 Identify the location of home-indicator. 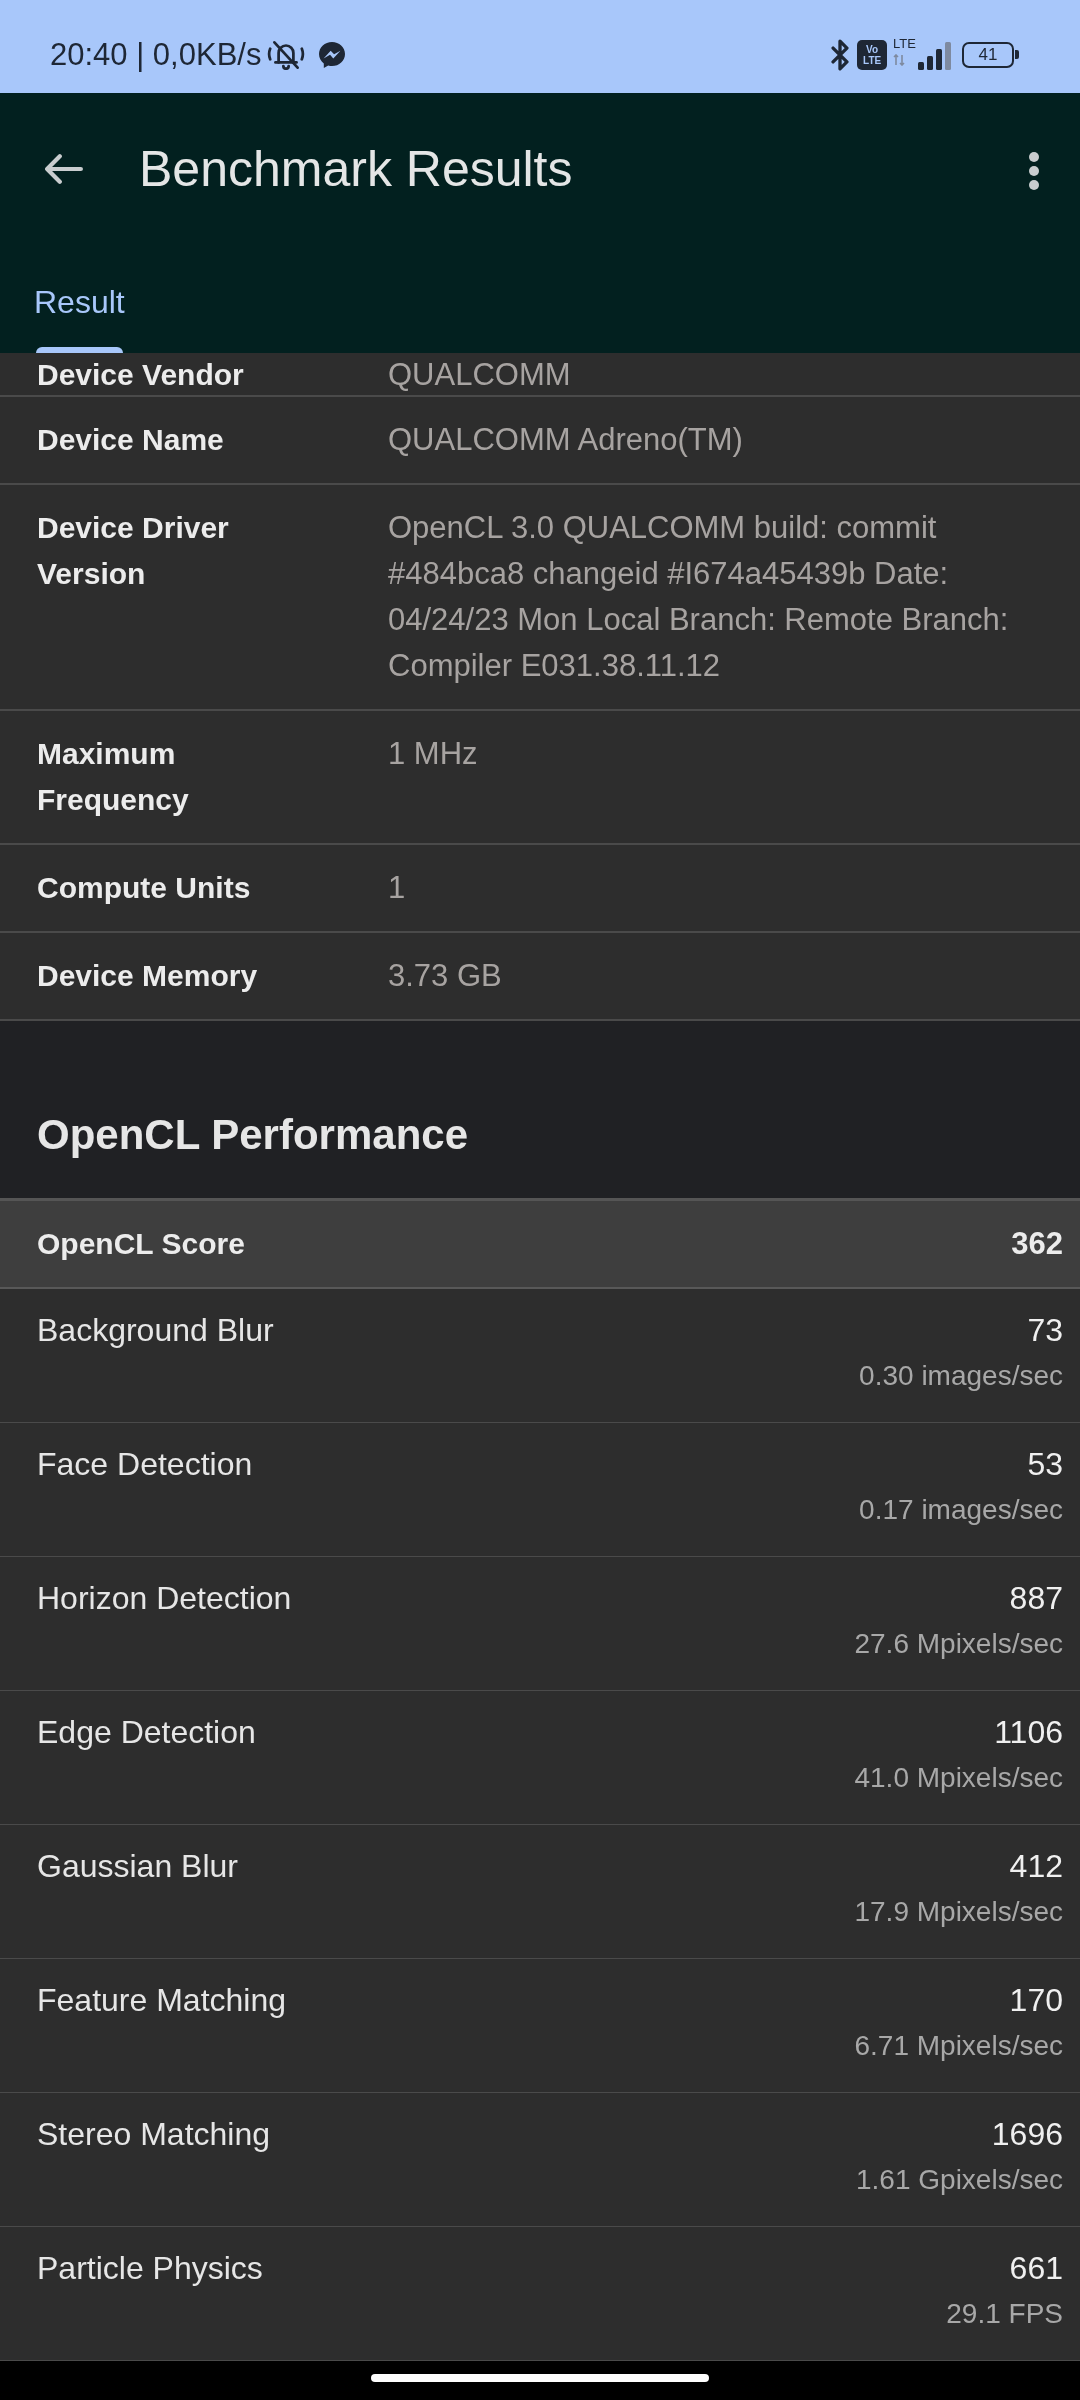
(540, 2377).